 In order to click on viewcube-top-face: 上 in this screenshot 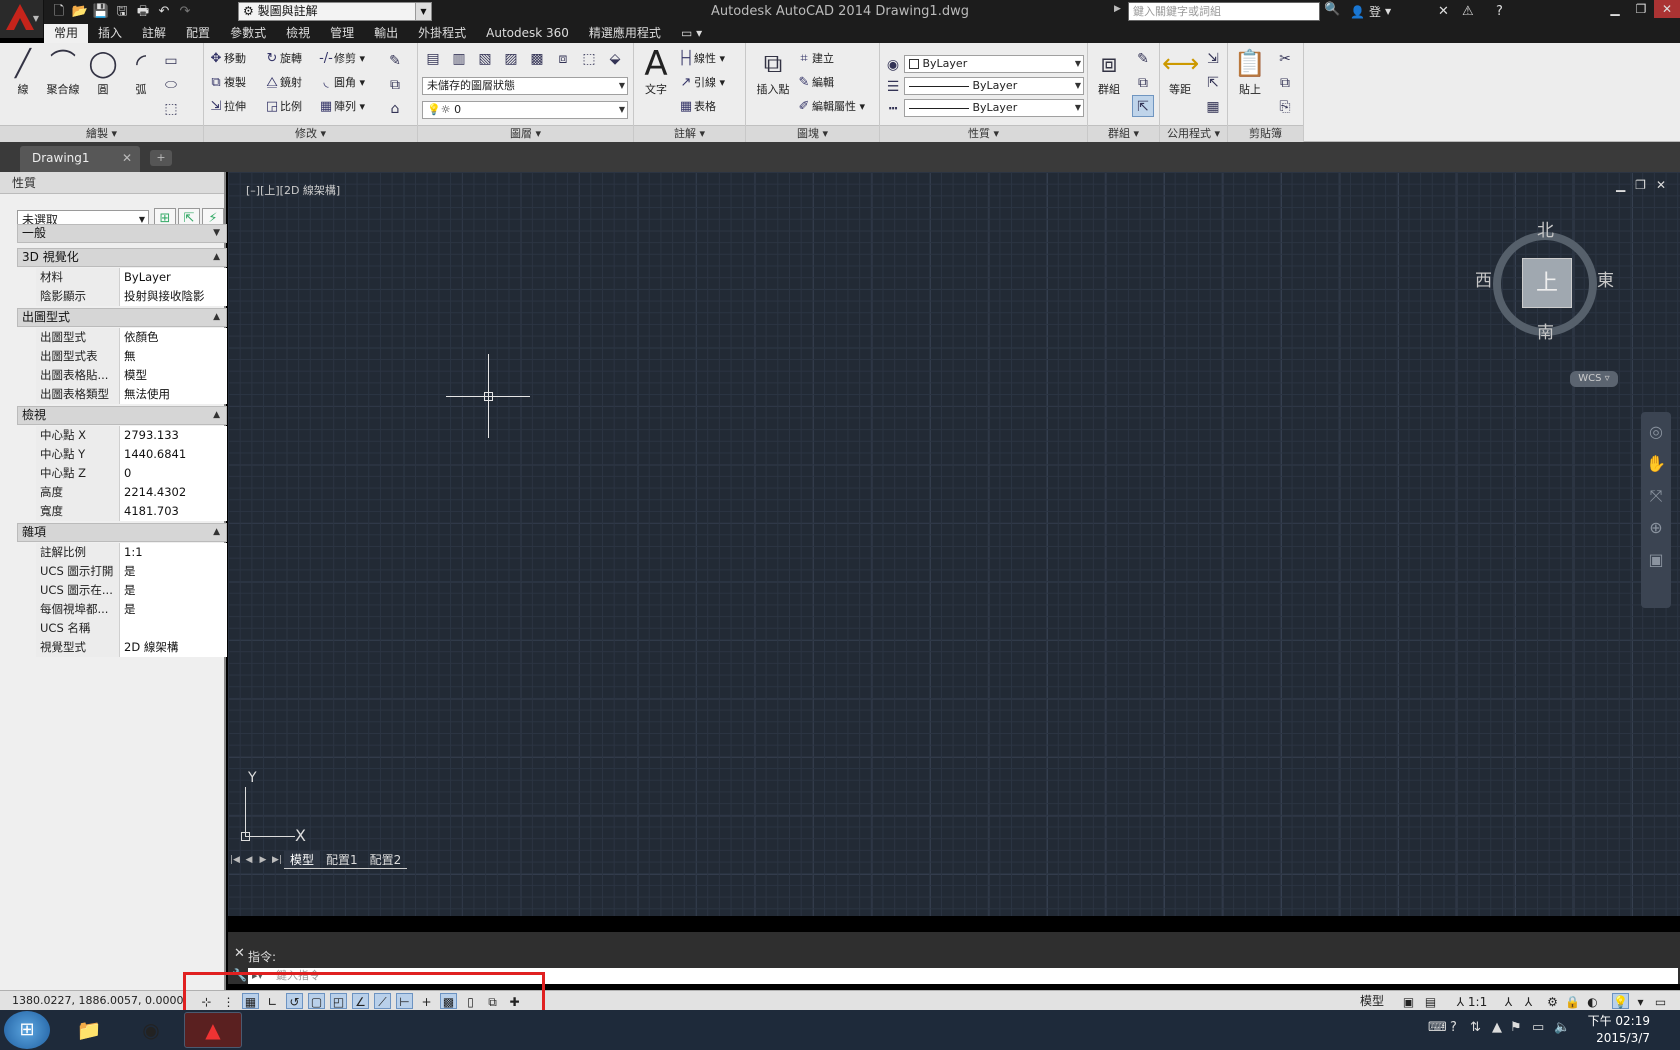, I will do `click(1547, 283)`.